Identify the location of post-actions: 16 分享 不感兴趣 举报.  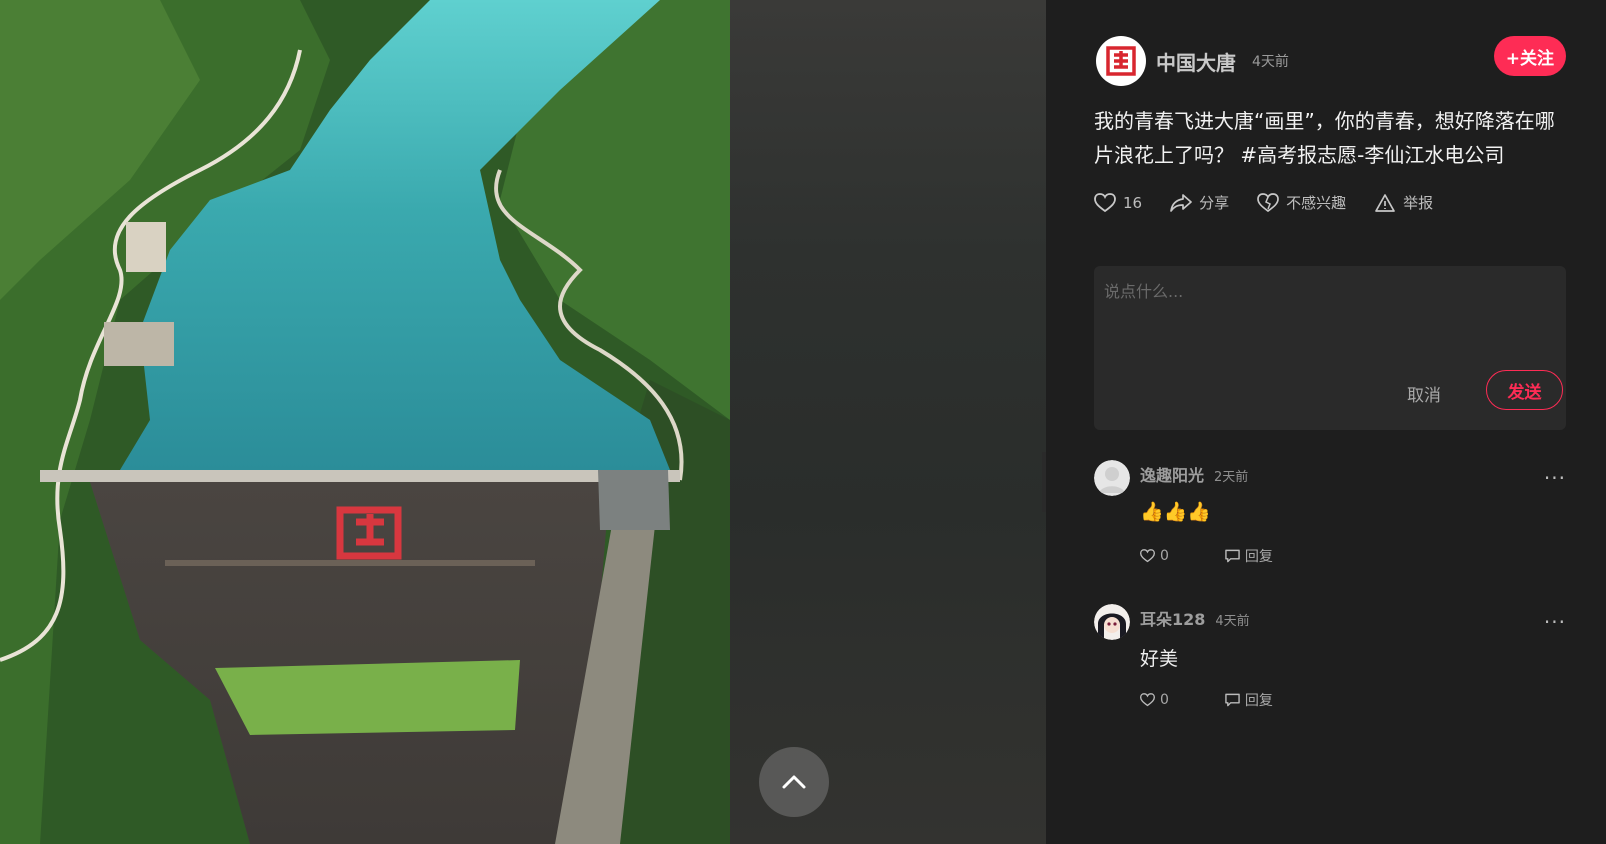
(1277, 202).